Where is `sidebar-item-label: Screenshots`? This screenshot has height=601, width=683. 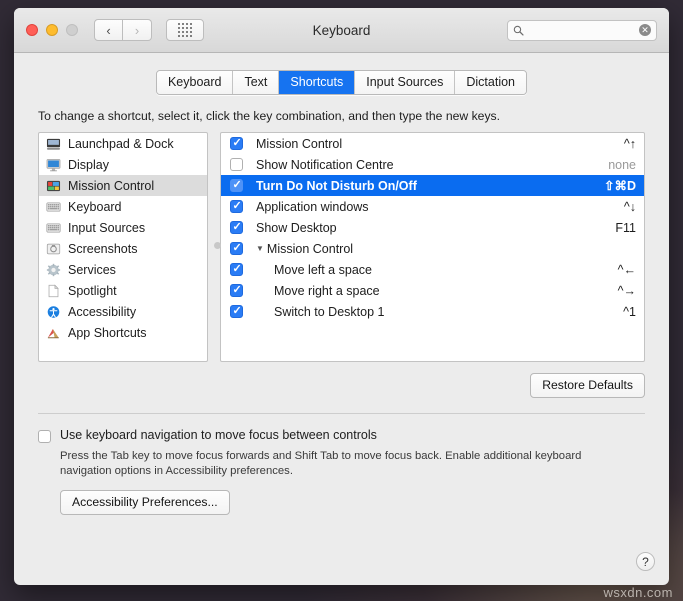
sidebar-item-label: Screenshots is located at coordinates (103, 248).